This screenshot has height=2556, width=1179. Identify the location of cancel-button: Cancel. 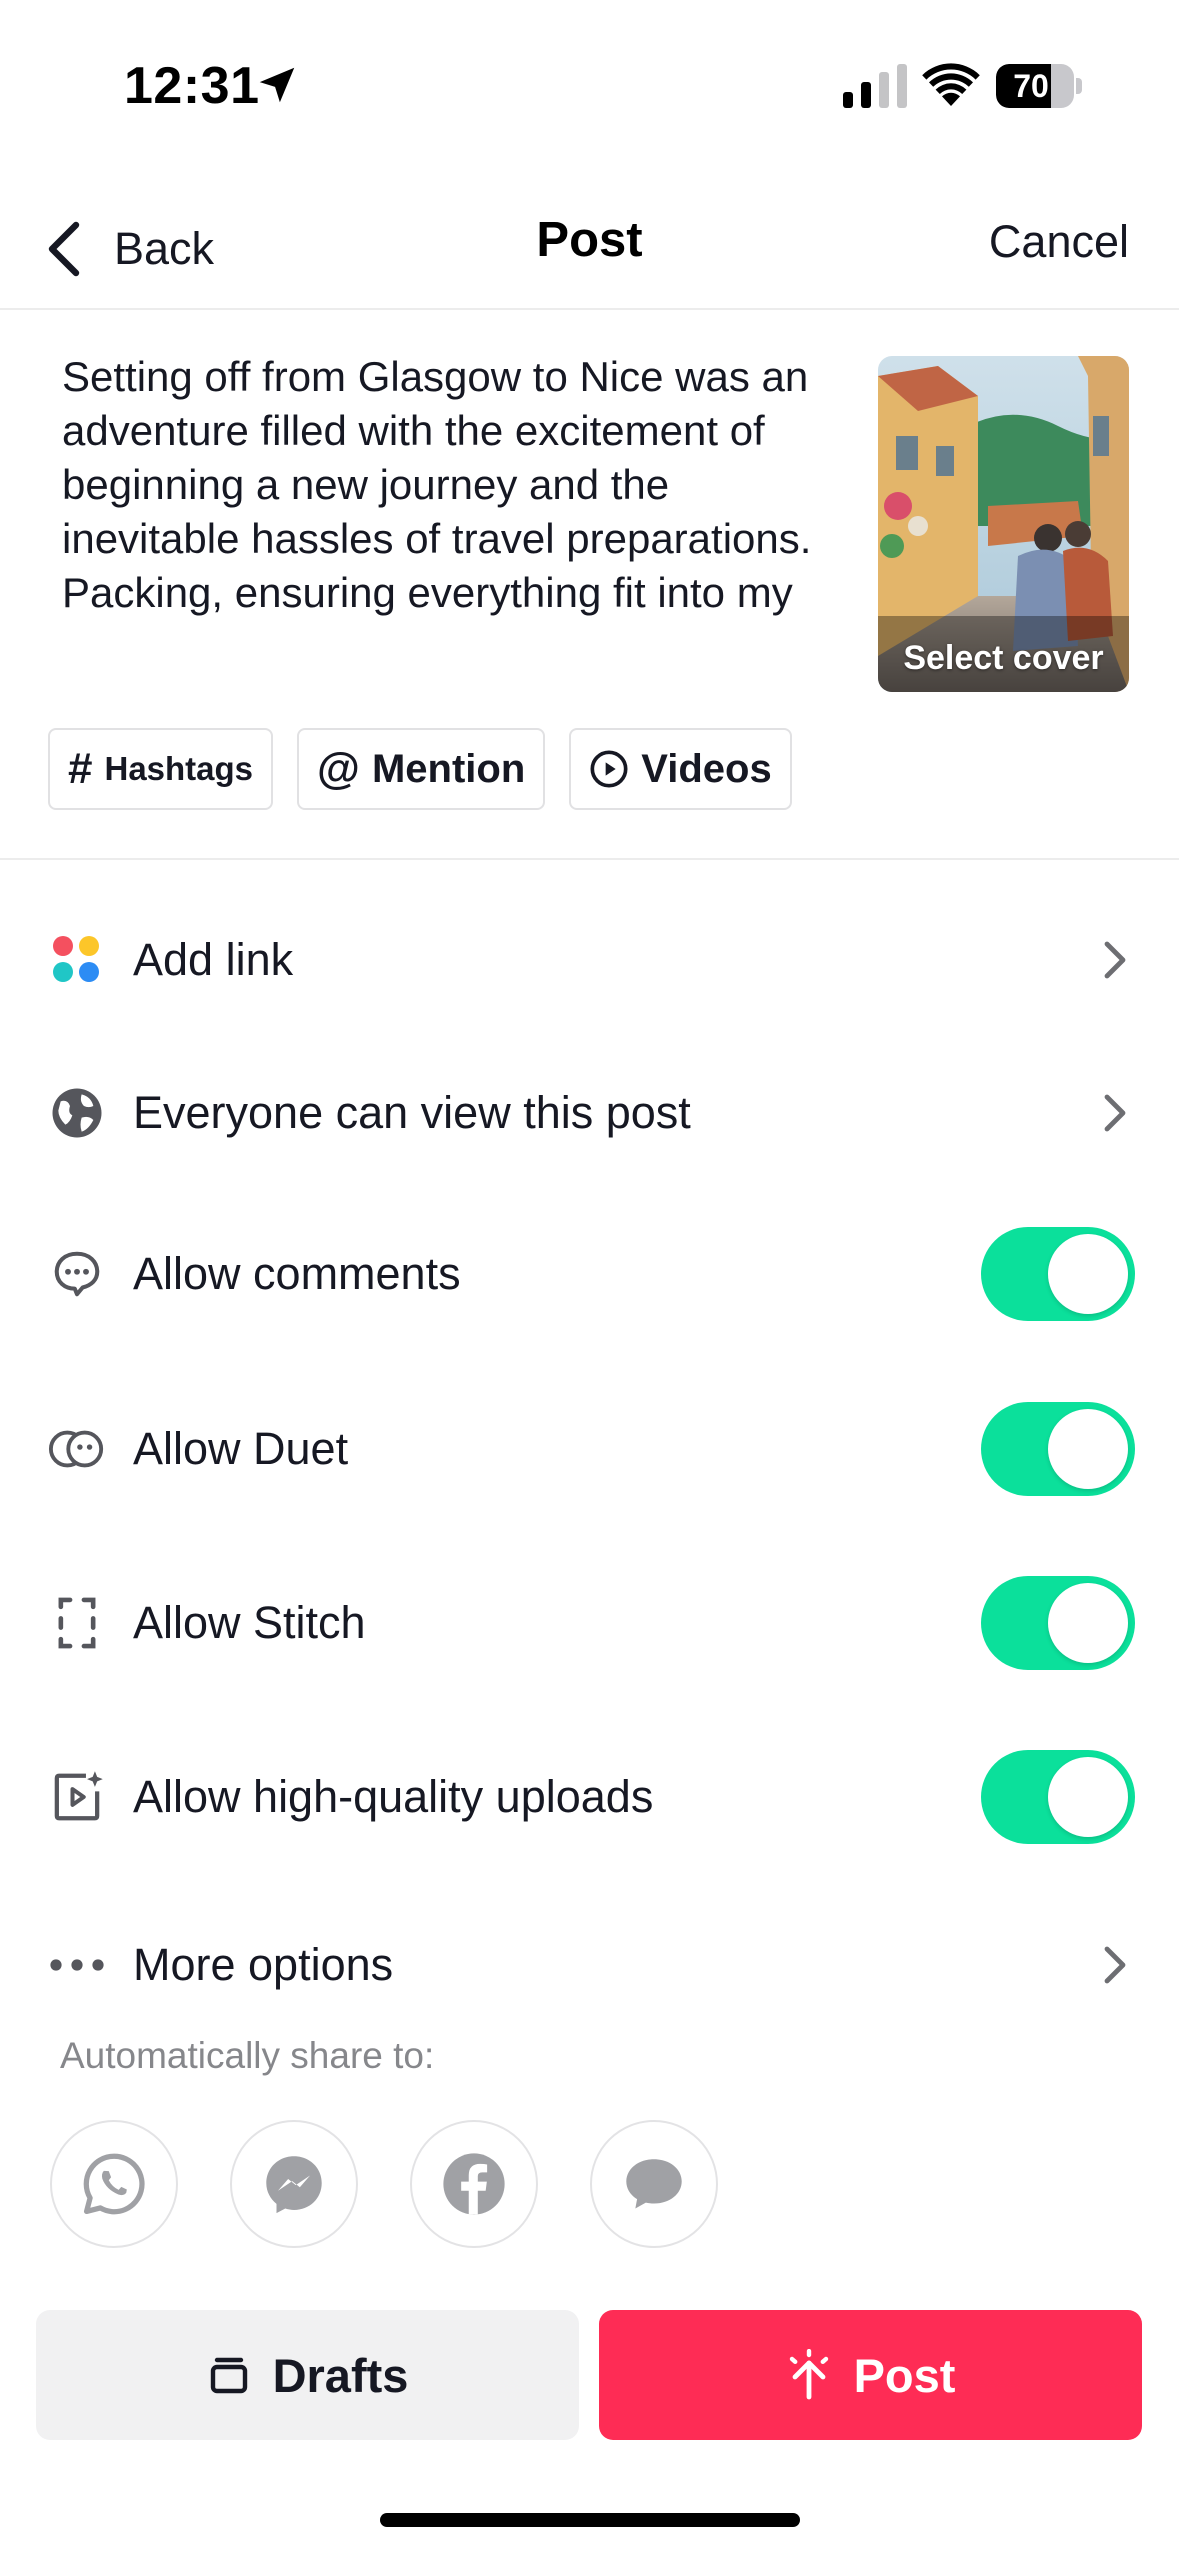
(1059, 242).